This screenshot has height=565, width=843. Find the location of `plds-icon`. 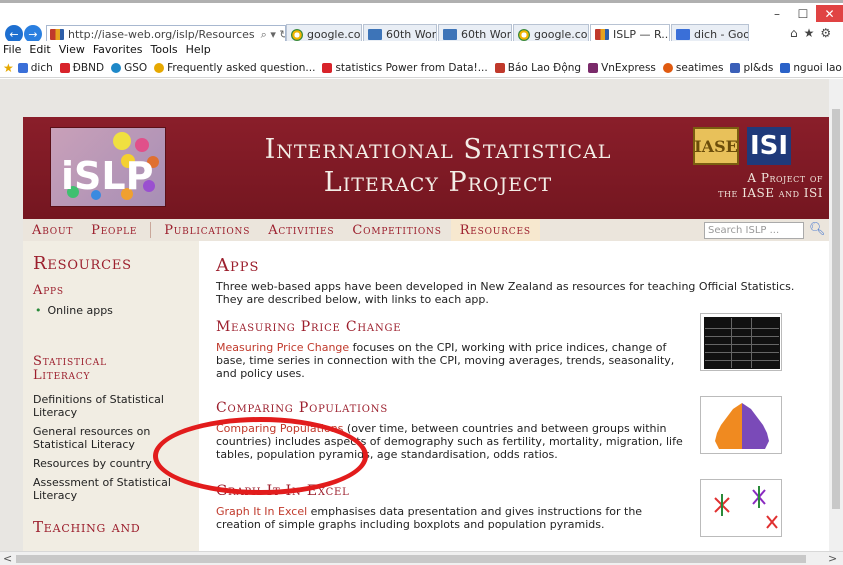

plds-icon is located at coordinates (735, 67).